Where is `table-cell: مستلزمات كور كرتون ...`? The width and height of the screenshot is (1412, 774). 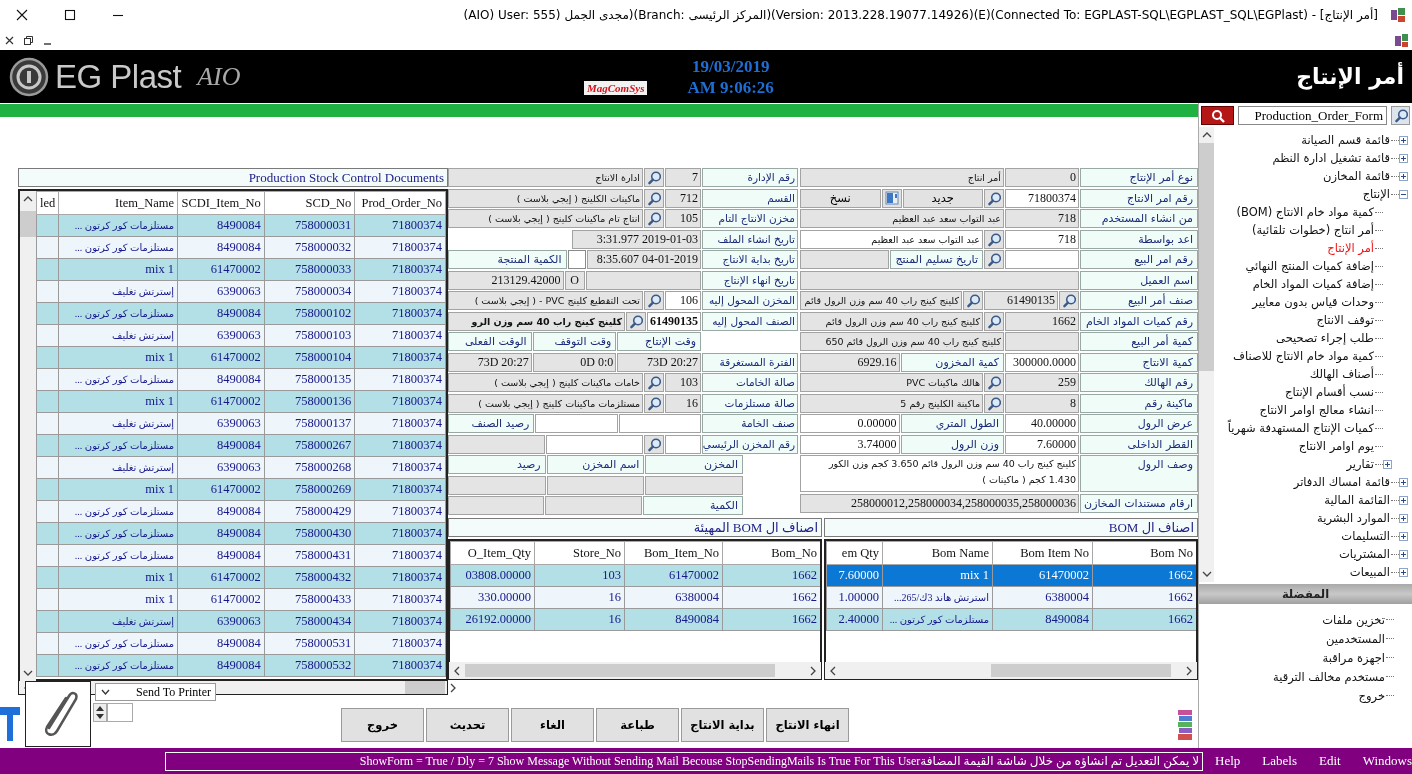 table-cell: مستلزمات كور كرتون ... is located at coordinates (937, 619).